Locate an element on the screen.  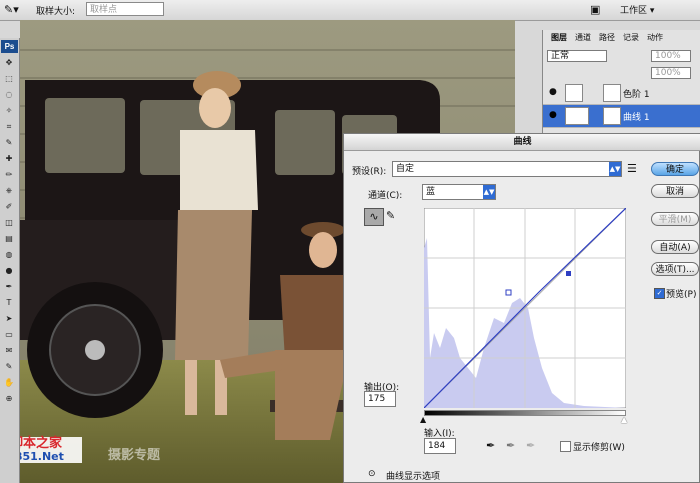
watermark-box: 脚本之家 JB51.Net is located at coordinates (51, 450).